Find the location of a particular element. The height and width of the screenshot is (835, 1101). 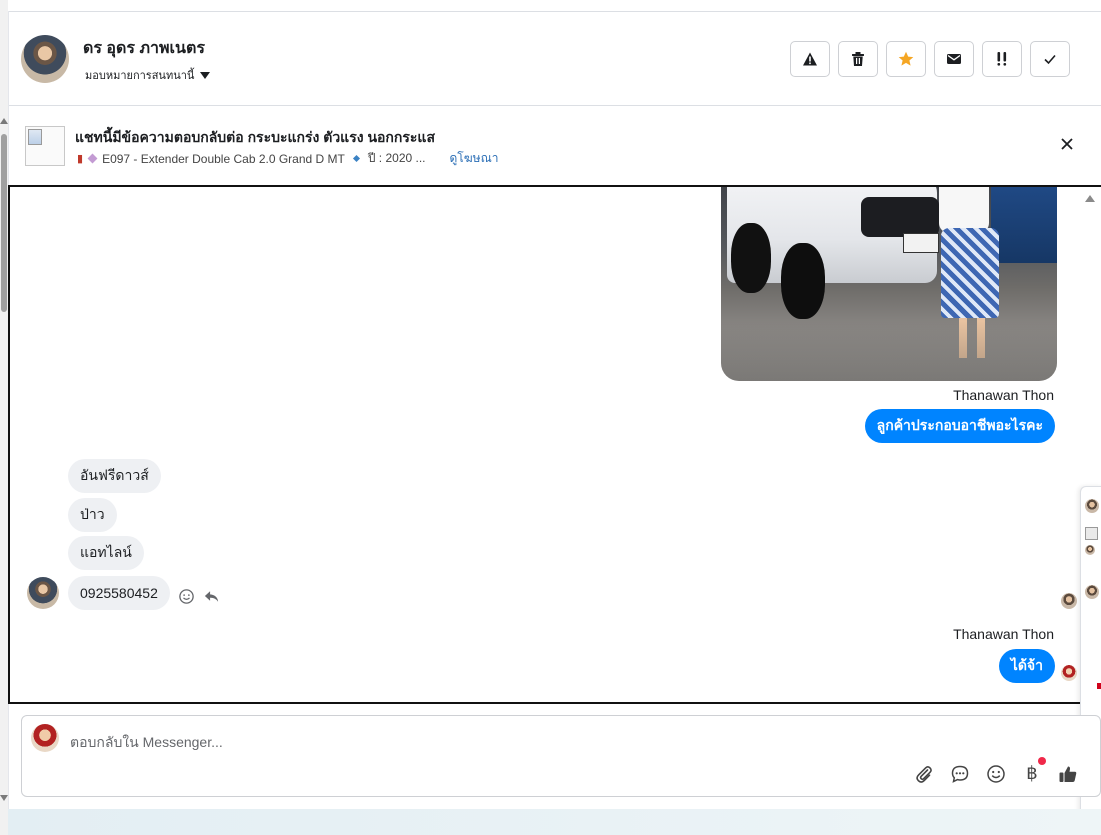

attach-icon is located at coordinates (924, 774).